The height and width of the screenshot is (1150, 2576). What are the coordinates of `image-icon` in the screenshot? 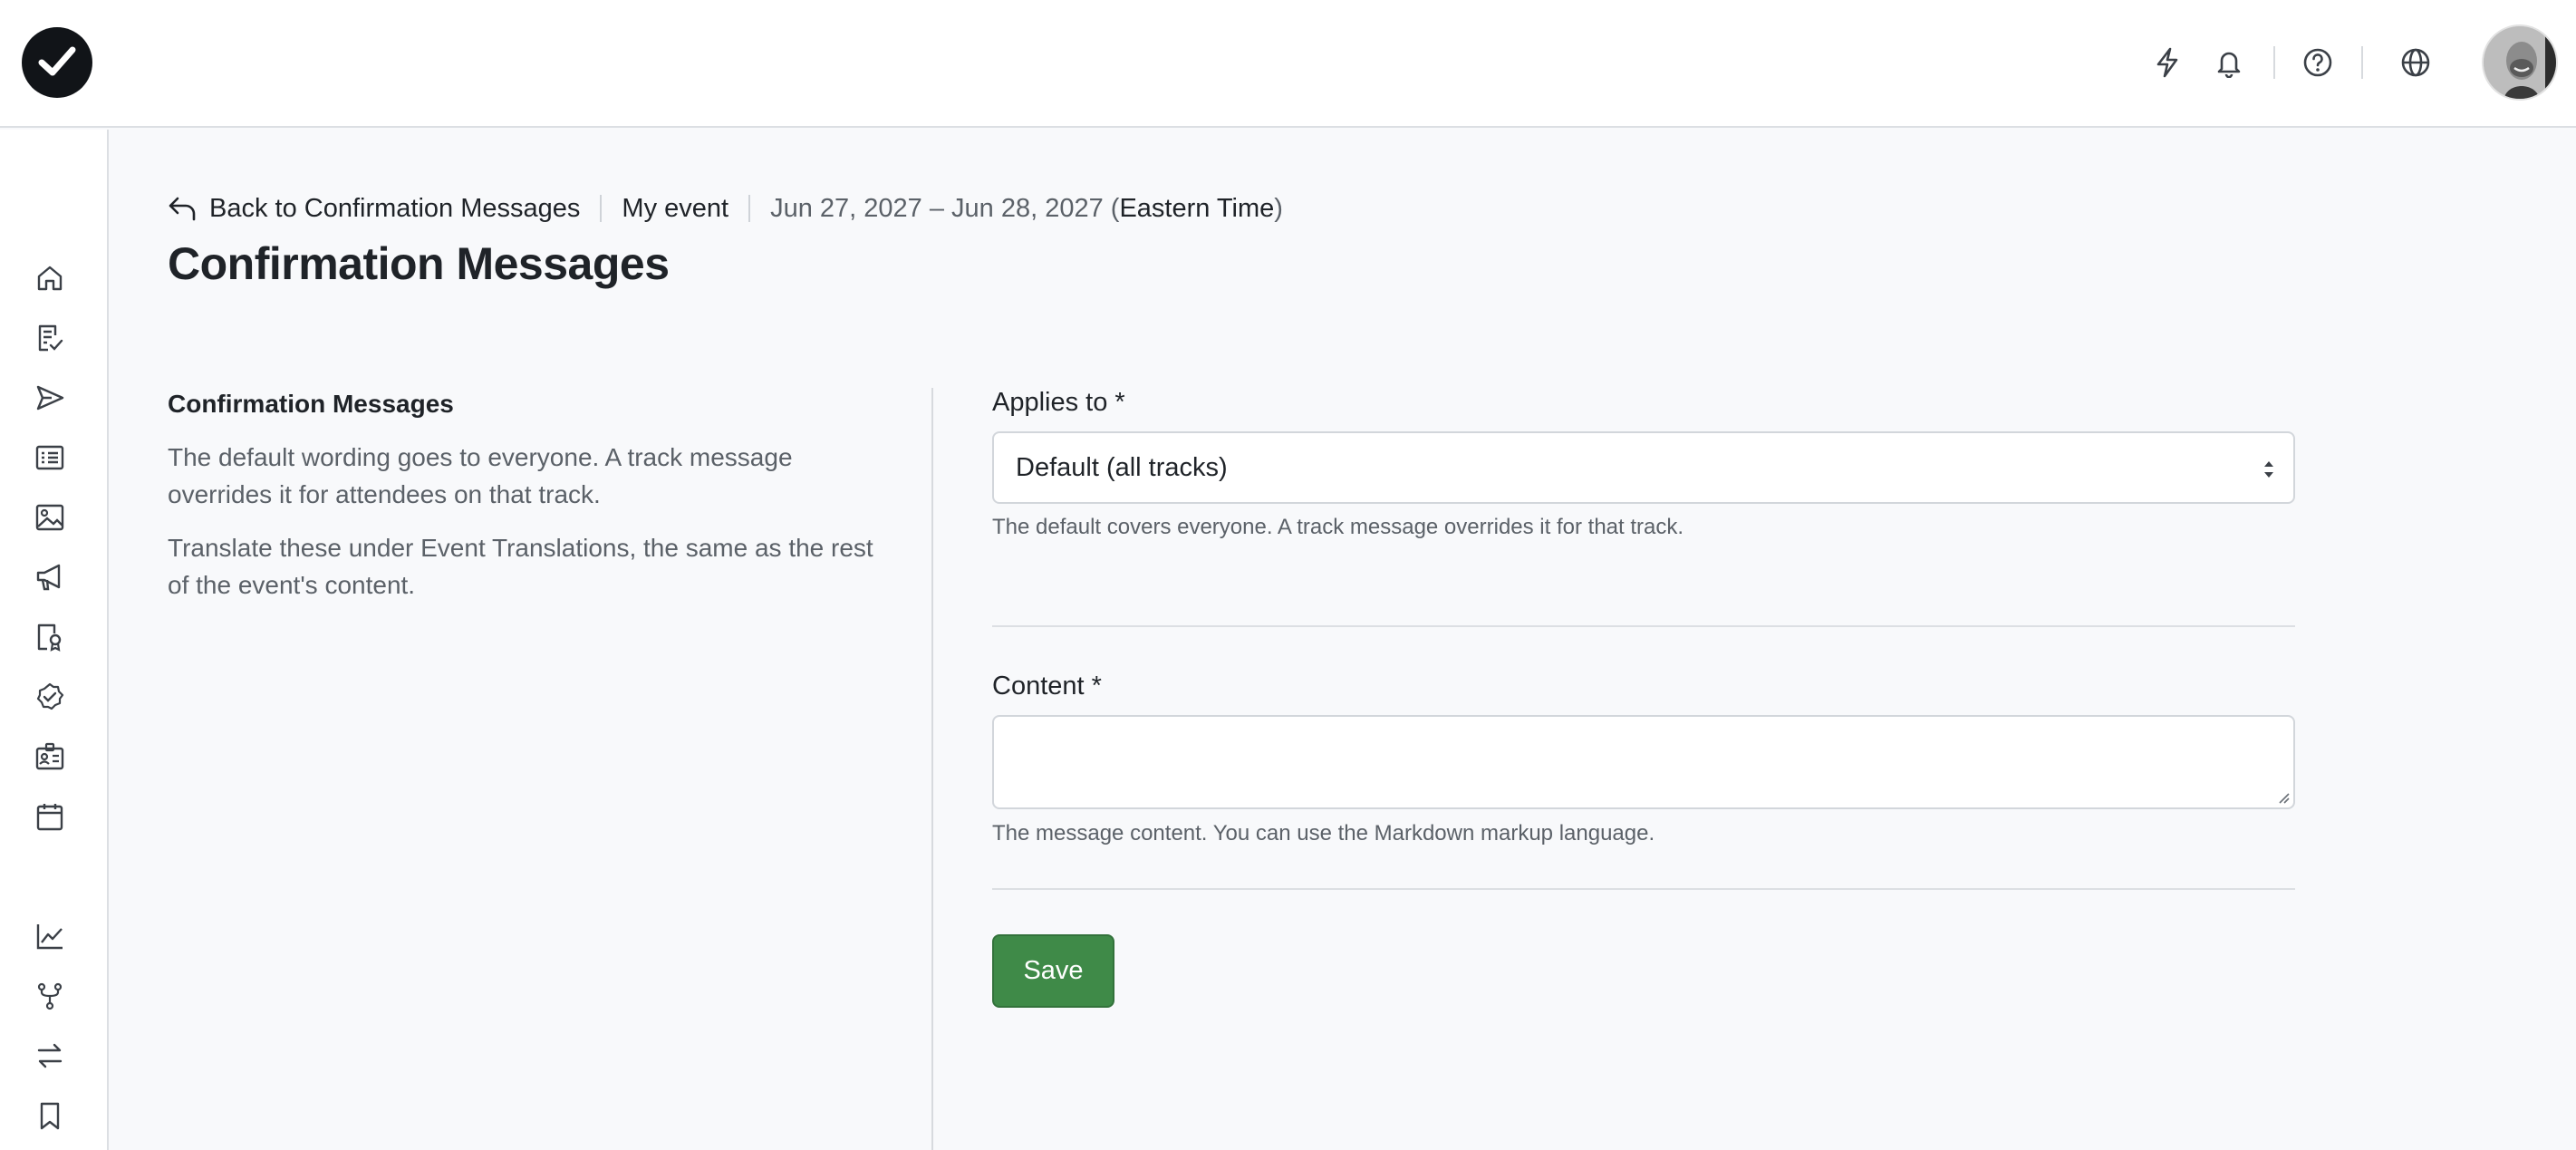 It's located at (50, 517).